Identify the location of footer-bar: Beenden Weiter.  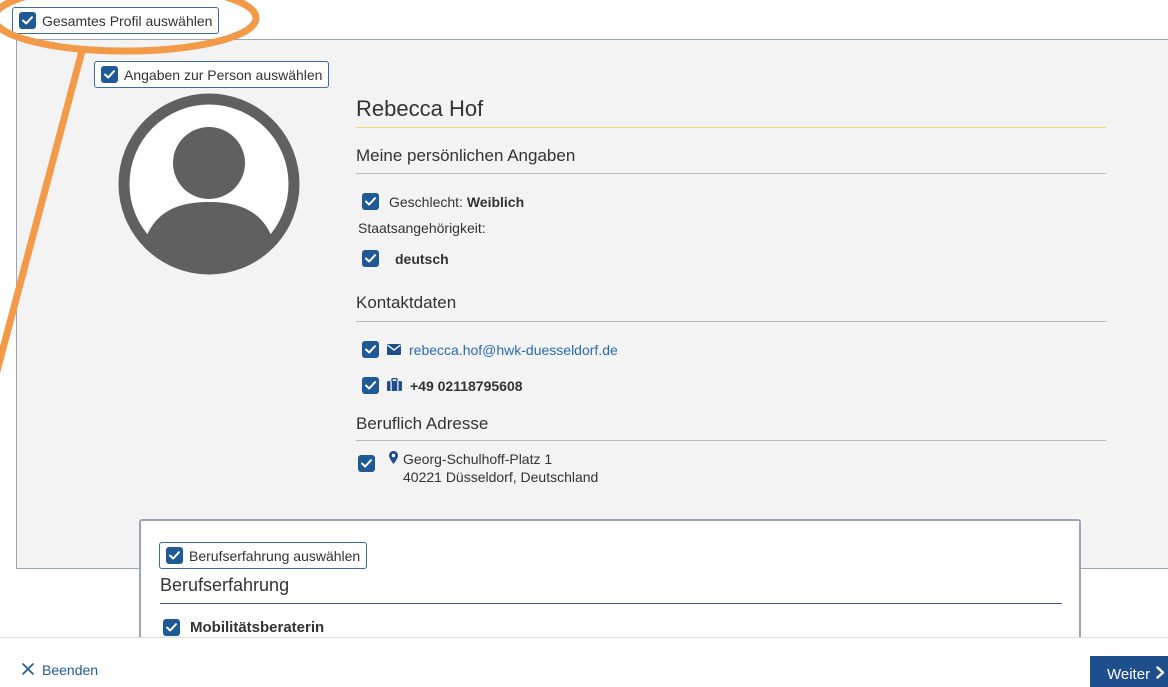
(584, 662).